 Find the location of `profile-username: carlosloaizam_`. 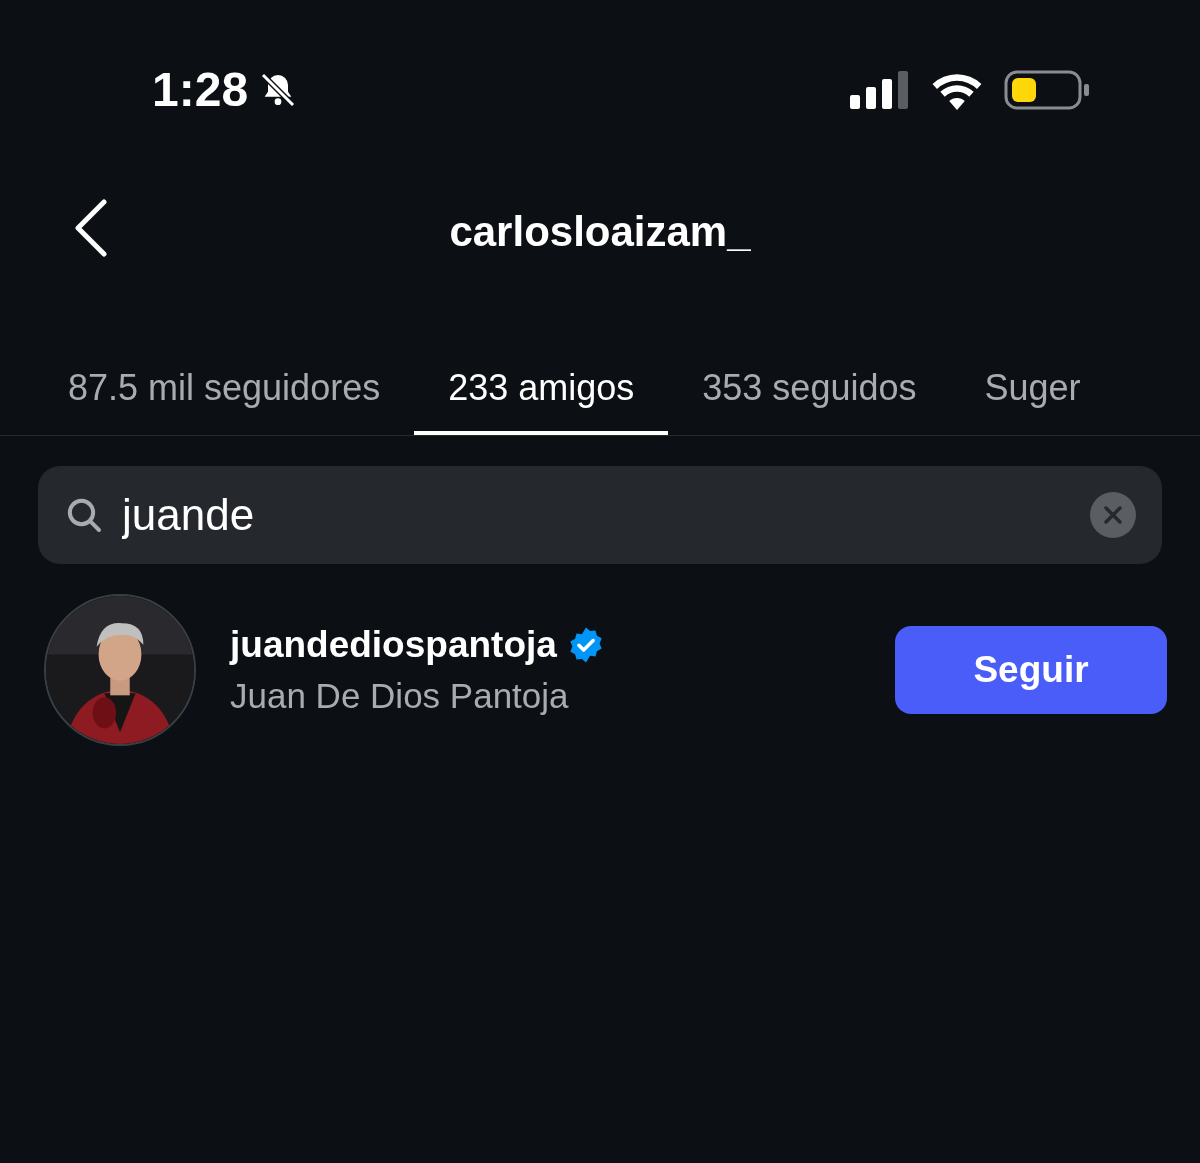

profile-username: carlosloaizam_ is located at coordinates (600, 231).